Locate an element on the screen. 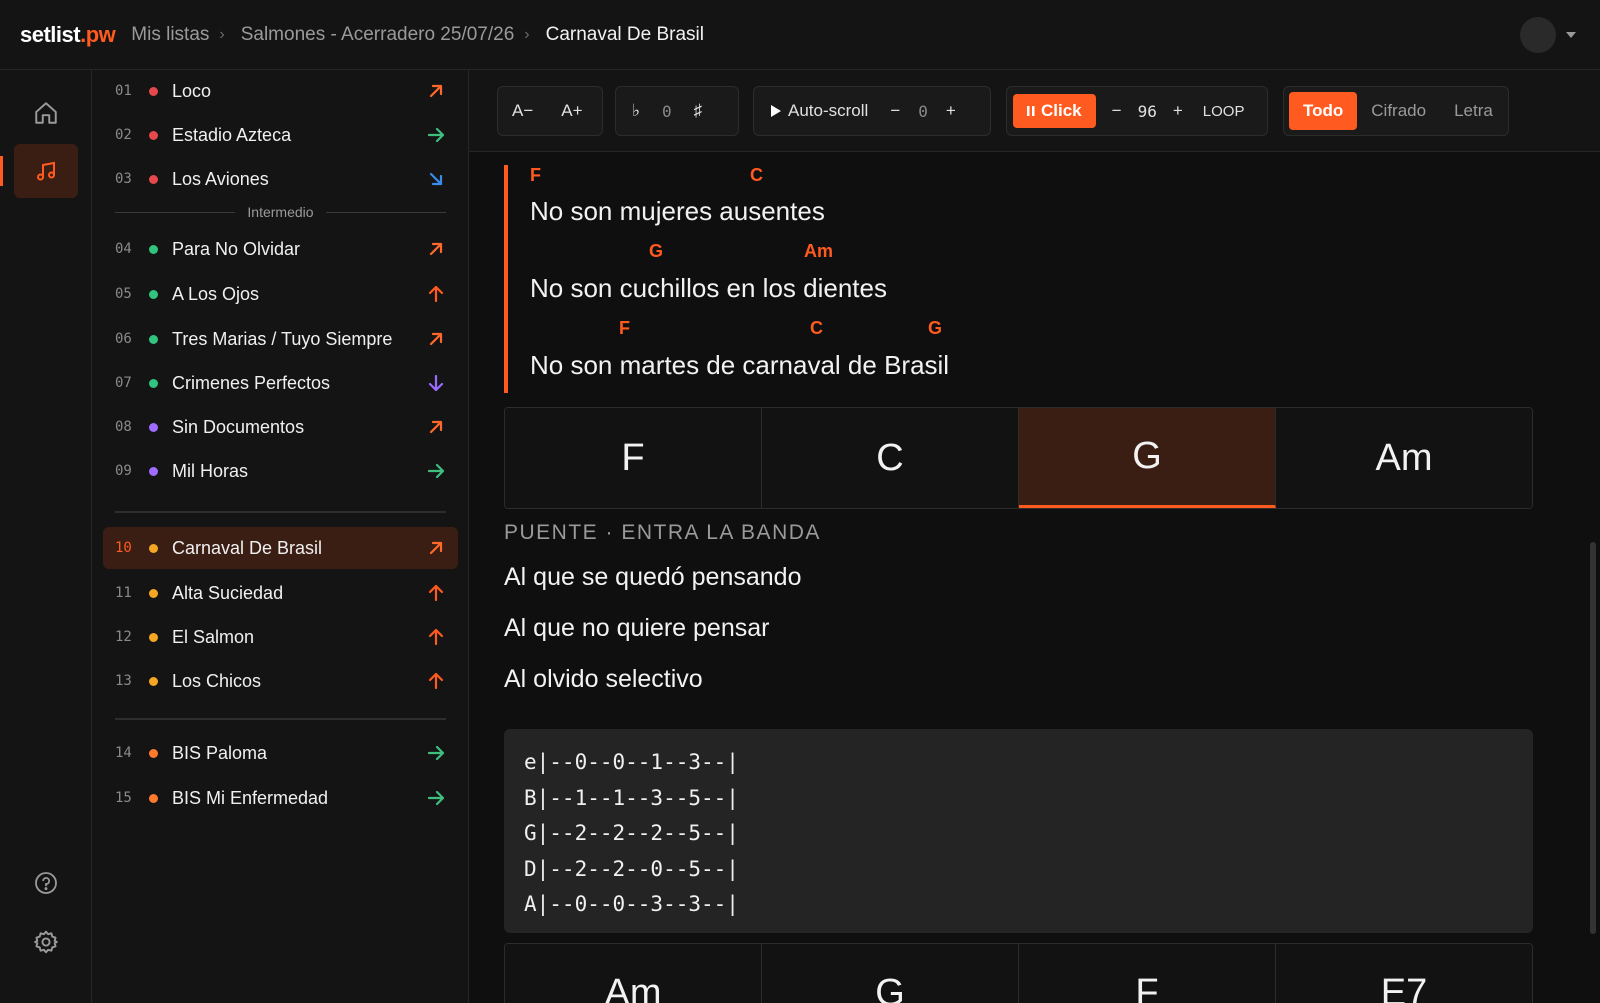 The width and height of the screenshot is (1600, 1003). breadcrumb-current-song: Carnaval De Brasil is located at coordinates (625, 34).